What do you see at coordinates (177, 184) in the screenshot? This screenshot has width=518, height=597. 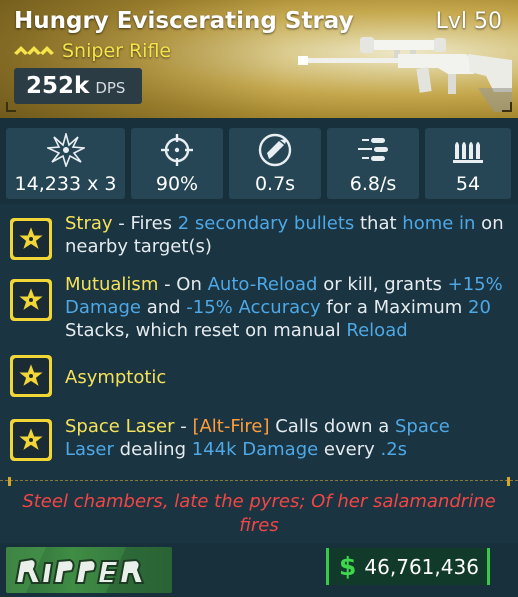 I see `stat-value: 90%` at bounding box center [177, 184].